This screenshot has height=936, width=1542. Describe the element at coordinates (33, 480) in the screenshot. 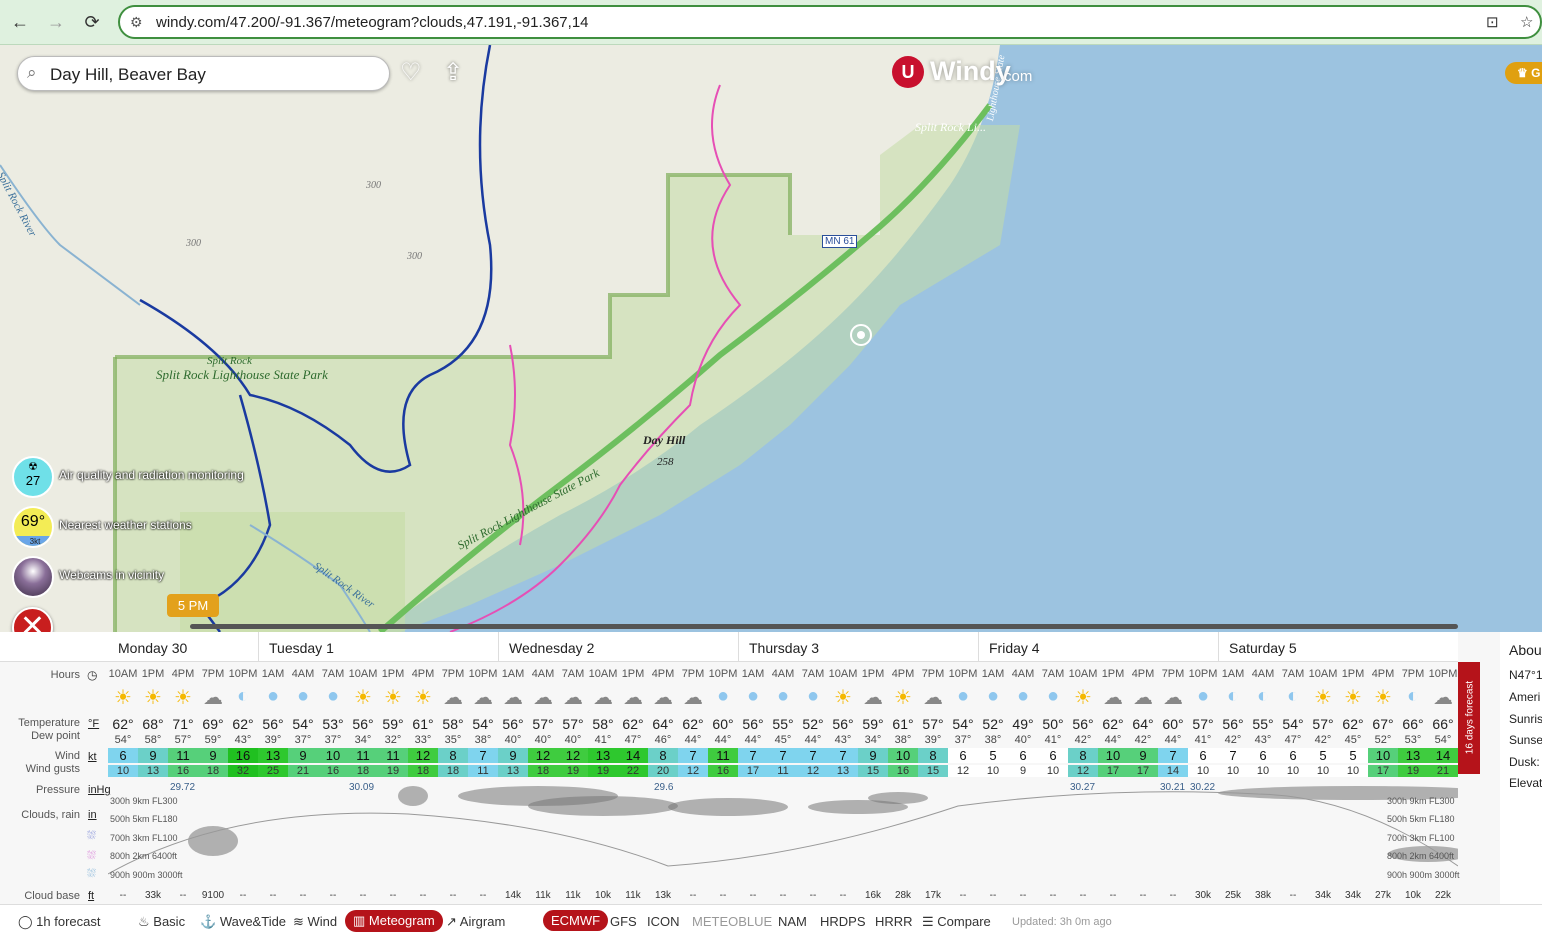

I see `air-quality-value: 27` at that location.